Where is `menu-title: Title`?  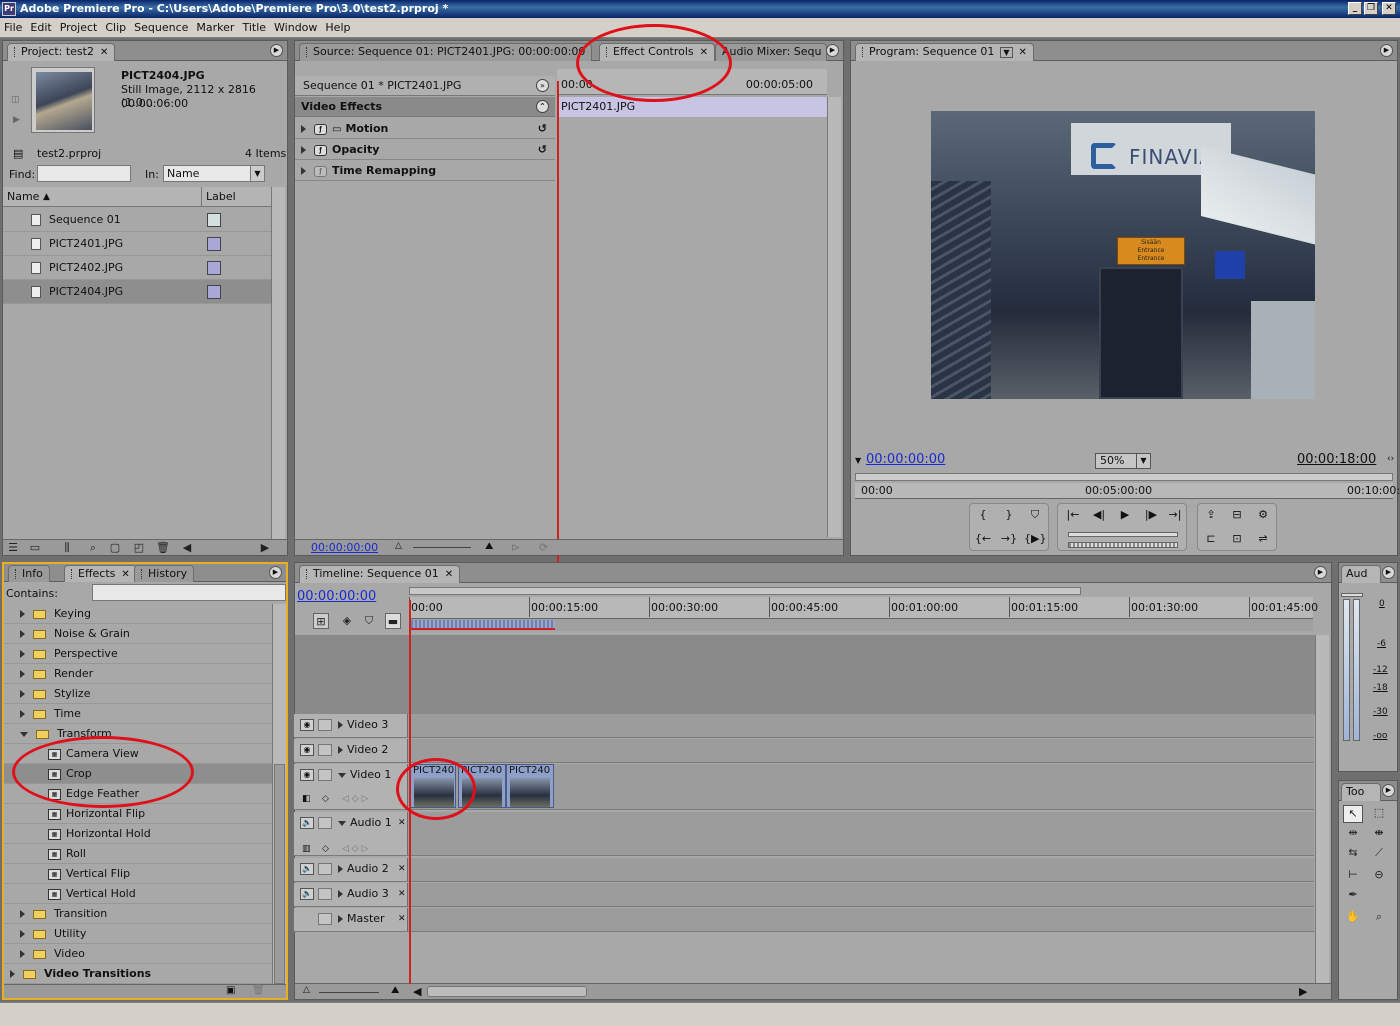 menu-title: Title is located at coordinates (254, 28).